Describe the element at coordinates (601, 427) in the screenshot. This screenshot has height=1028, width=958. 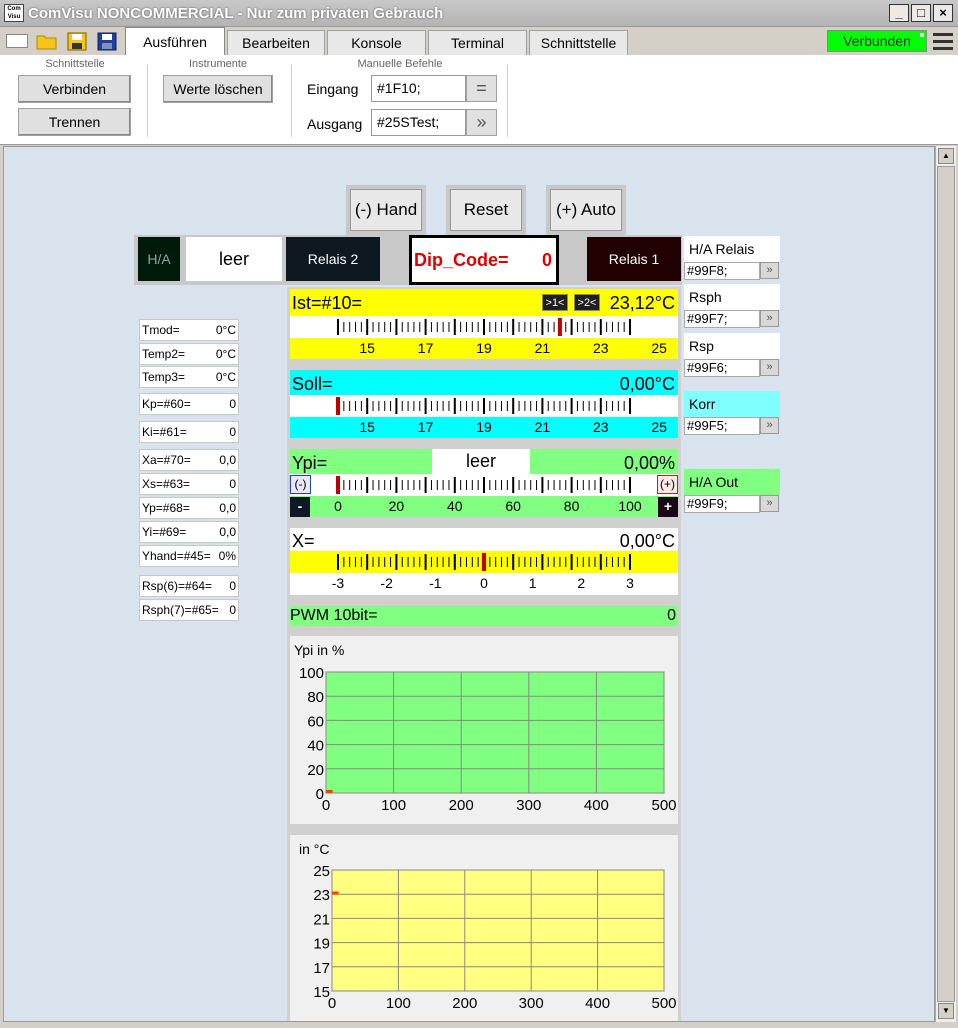
I see `scale-tick-label: 23` at that location.